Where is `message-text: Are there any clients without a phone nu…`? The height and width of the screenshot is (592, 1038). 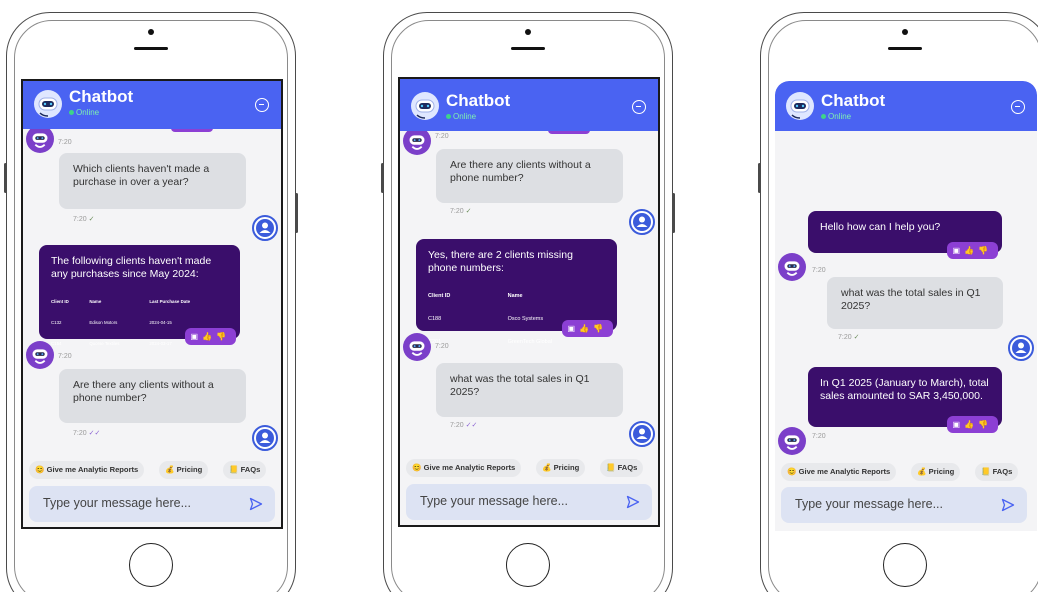
message-text: Are there any clients without a phone nu… is located at coordinates (143, 391).